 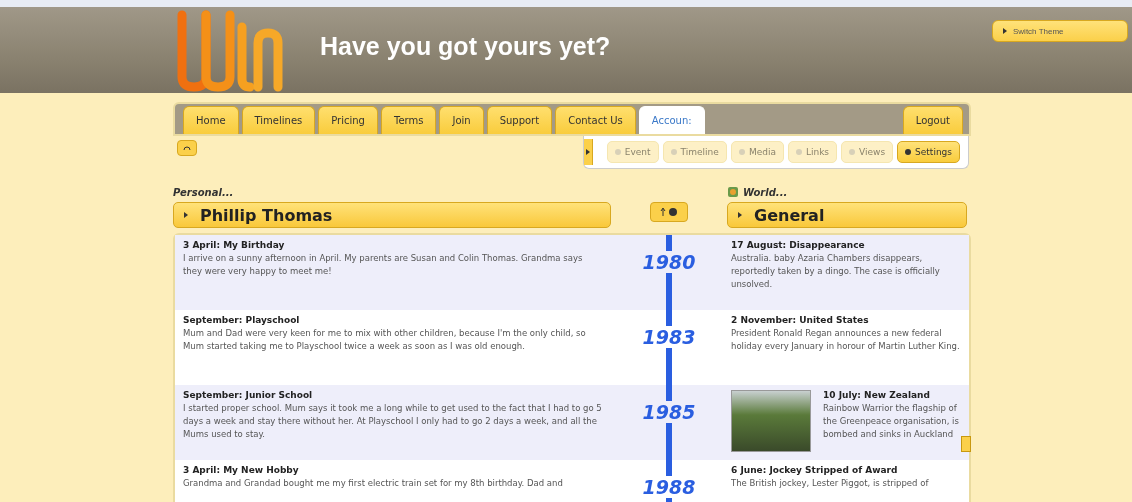 What do you see at coordinates (393, 421) in the screenshot?
I see `event-text: I started proper school. Mum says it took me a long while to get used to the fact that I had to go 5 days a week and stay there without her. At Playschool I only had to go 2 days a week, and all the Mums used to stay.` at bounding box center [393, 421].